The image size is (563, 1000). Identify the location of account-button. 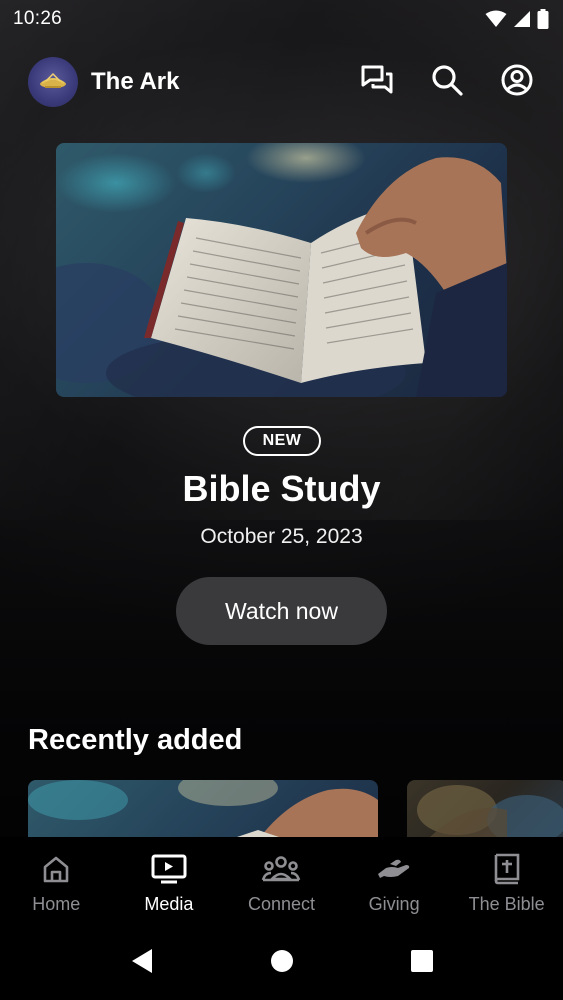
(517, 82).